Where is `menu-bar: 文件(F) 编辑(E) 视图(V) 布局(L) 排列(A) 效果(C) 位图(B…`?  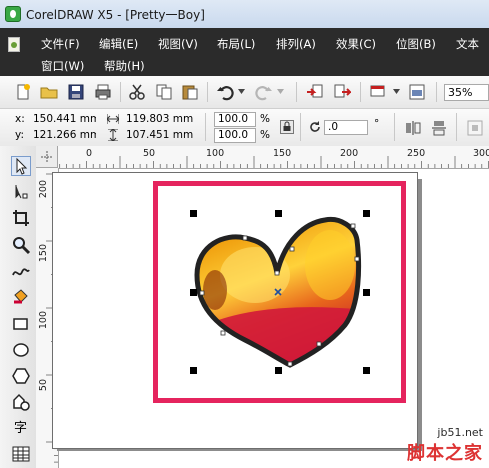
menu-bar: 文件(F) 编辑(E) 视图(V) 布局(L) 排列(A) 效果(C) 位图(B… is located at coordinates (244, 52).